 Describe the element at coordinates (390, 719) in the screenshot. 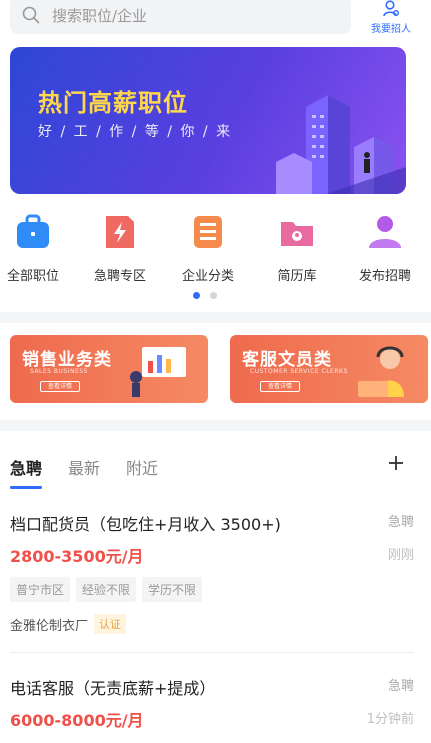

I see `job-time: 1分钟前` at that location.